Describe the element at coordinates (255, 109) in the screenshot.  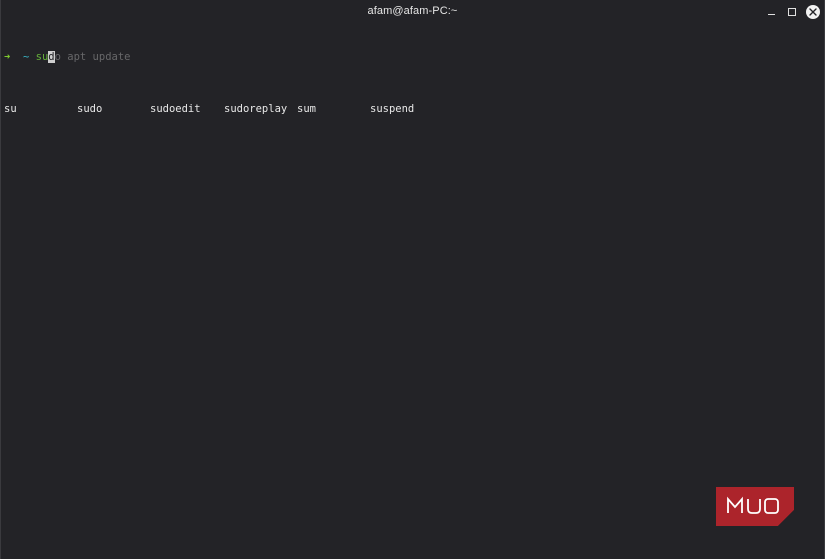
I see `completion-item: sudoreplay` at that location.